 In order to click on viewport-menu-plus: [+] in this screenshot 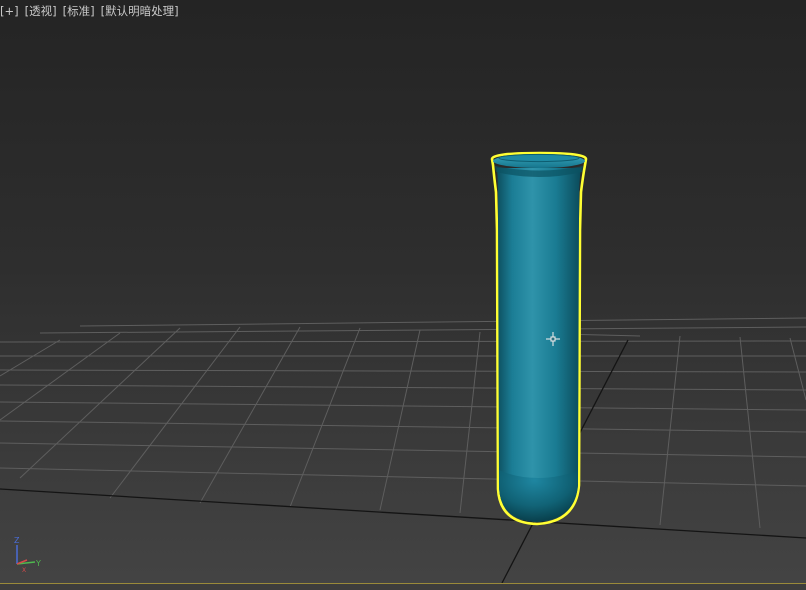, I will do `click(9, 11)`.